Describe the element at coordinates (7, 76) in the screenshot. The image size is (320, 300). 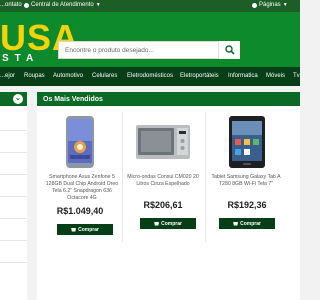
I see `nav-item: ...ejor` at that location.